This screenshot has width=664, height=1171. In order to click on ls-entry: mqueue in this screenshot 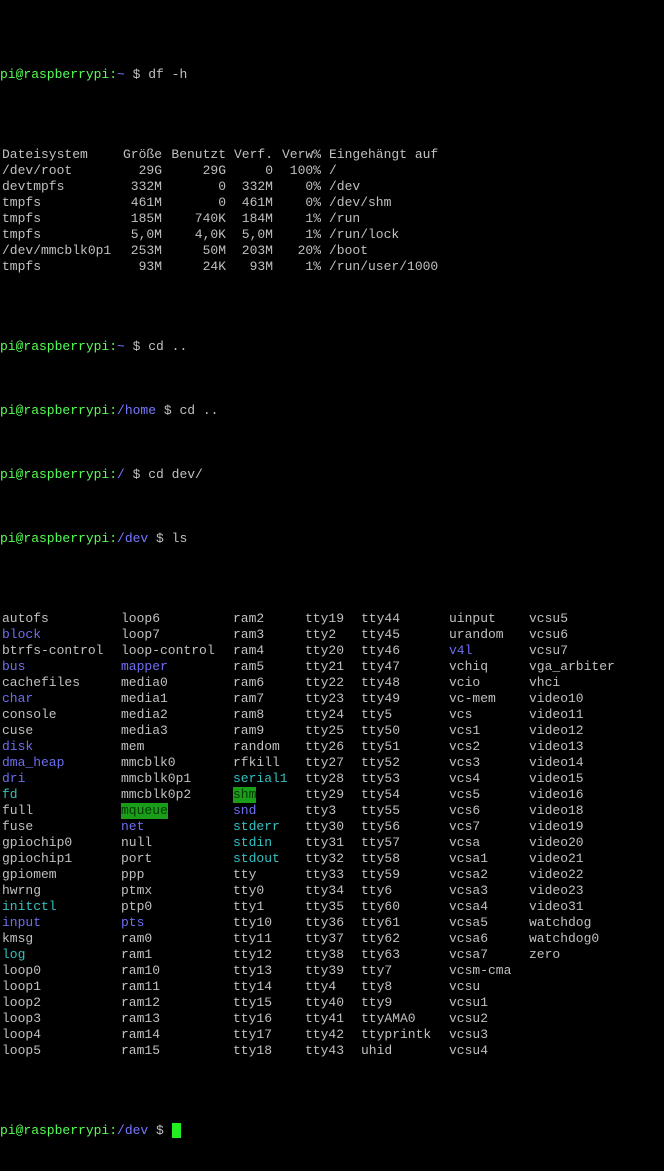, I will do `click(144, 811)`.